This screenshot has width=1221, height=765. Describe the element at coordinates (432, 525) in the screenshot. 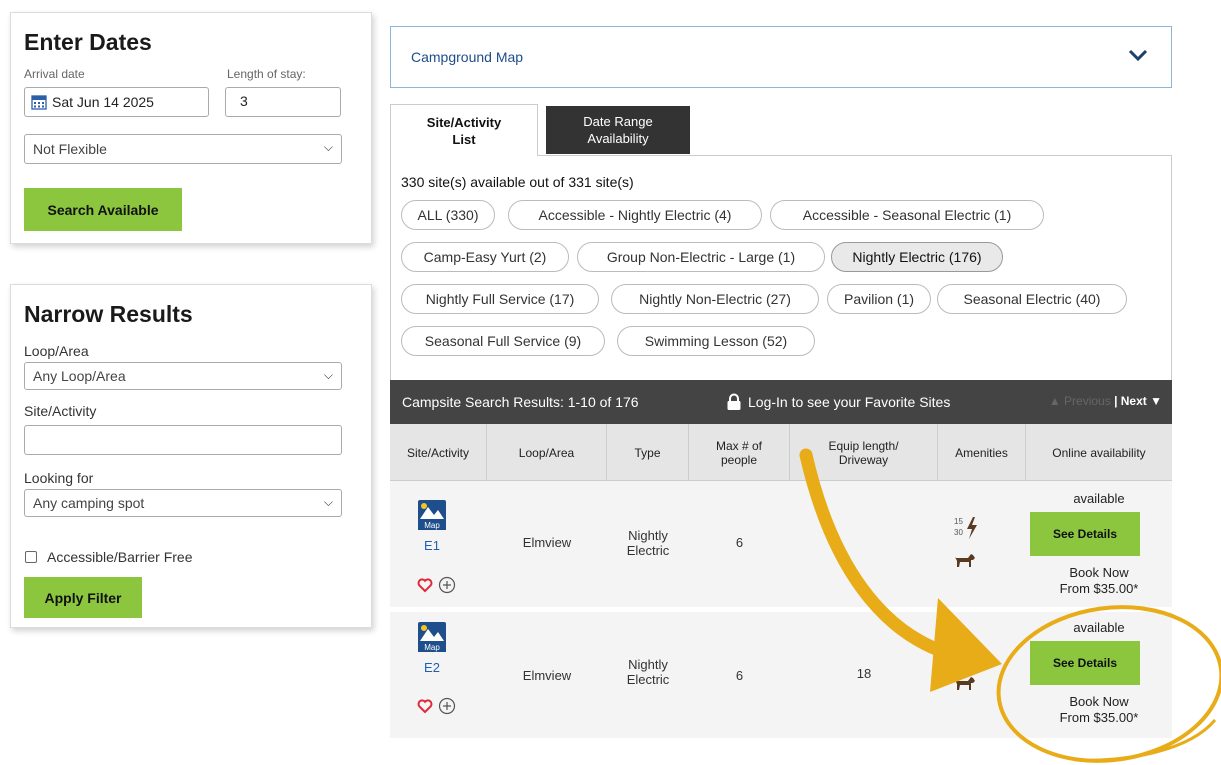

I see `map-icon-label: Map` at that location.